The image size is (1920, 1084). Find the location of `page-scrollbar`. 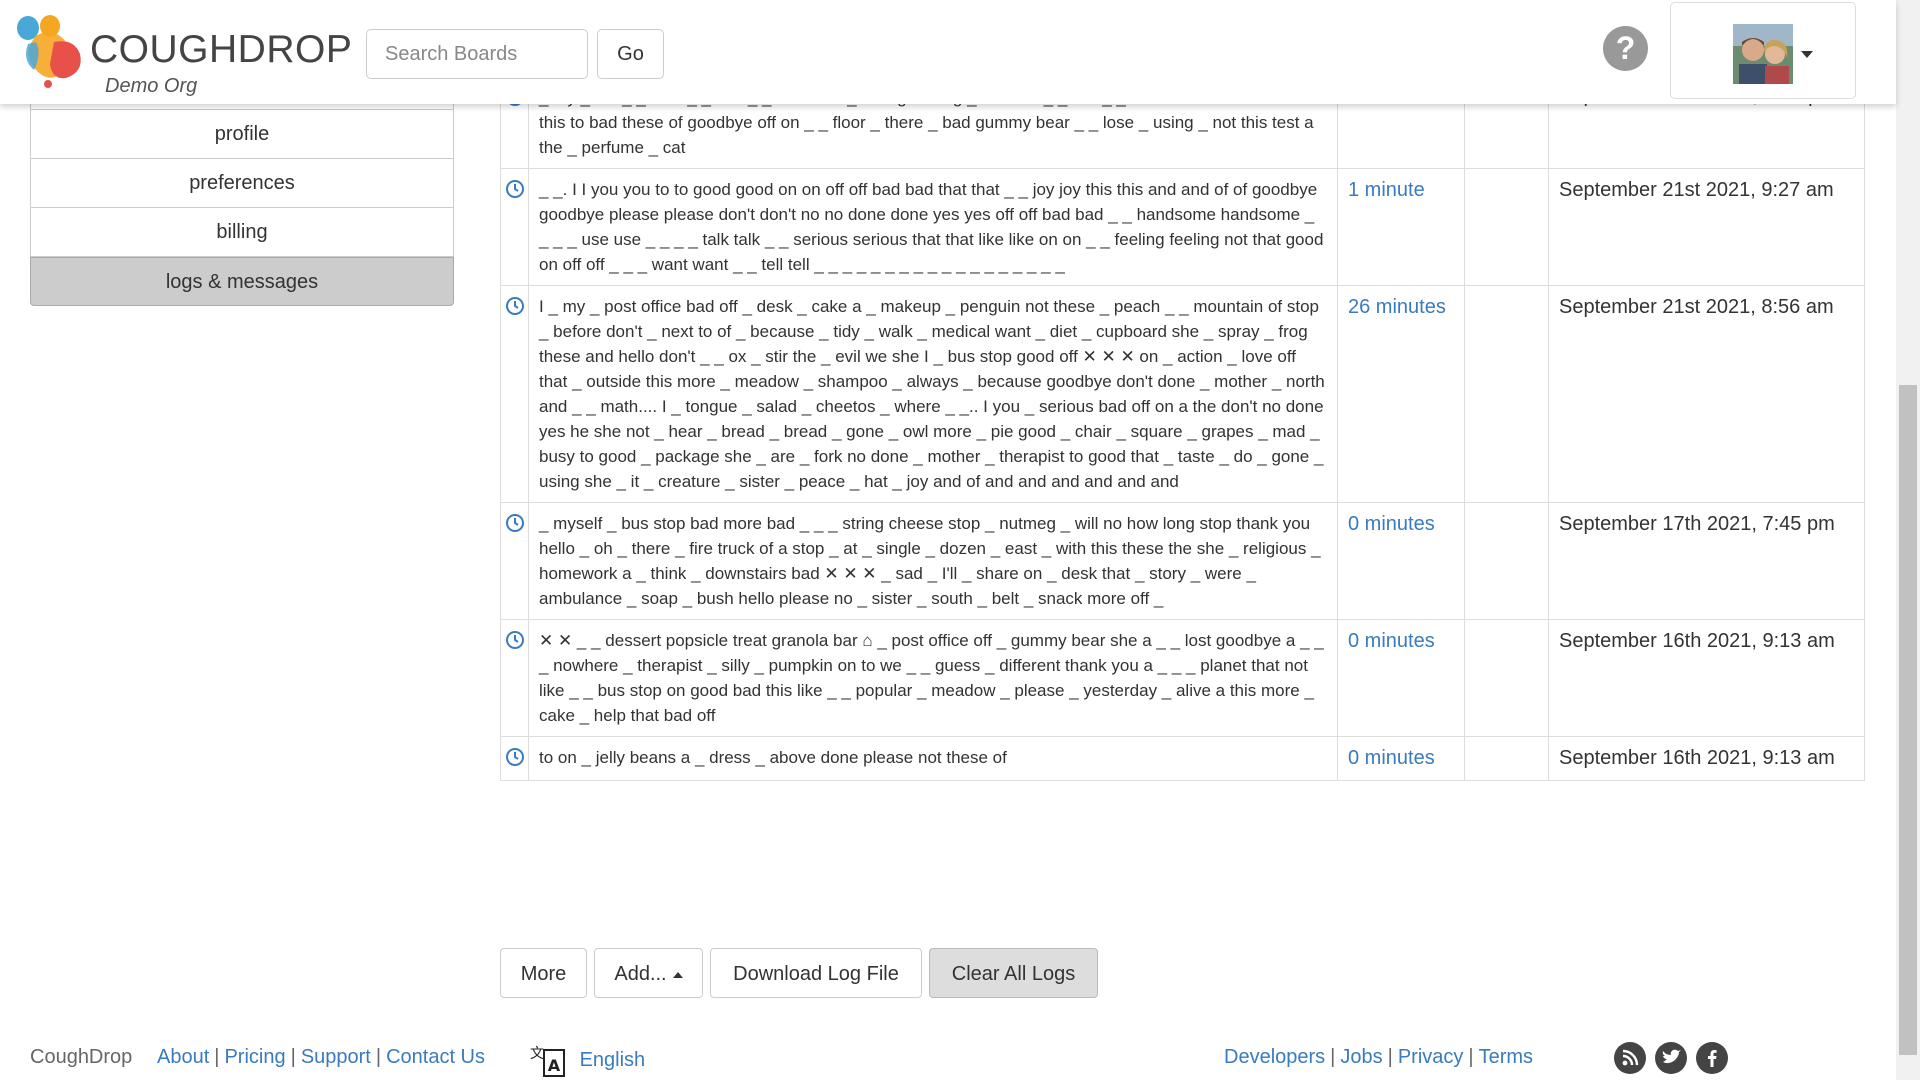

page-scrollbar is located at coordinates (1908, 540).